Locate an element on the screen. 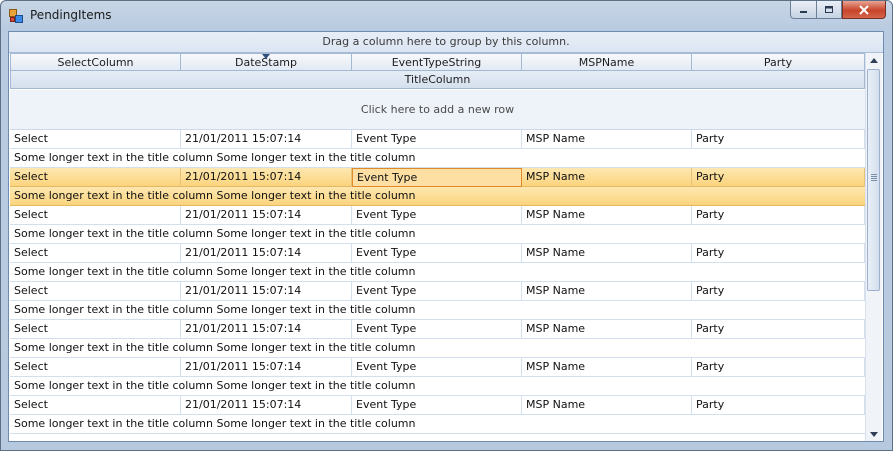  close-icon is located at coordinates (864, 9).